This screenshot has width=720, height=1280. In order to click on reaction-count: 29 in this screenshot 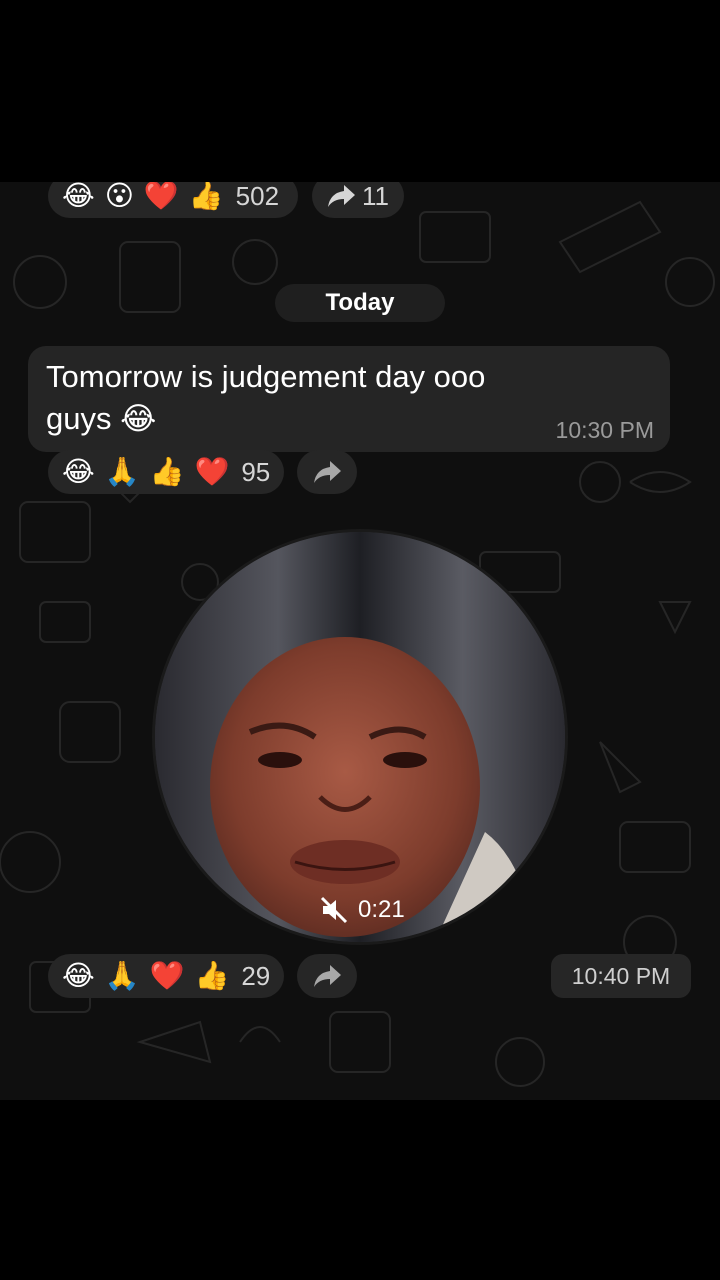, I will do `click(256, 975)`.